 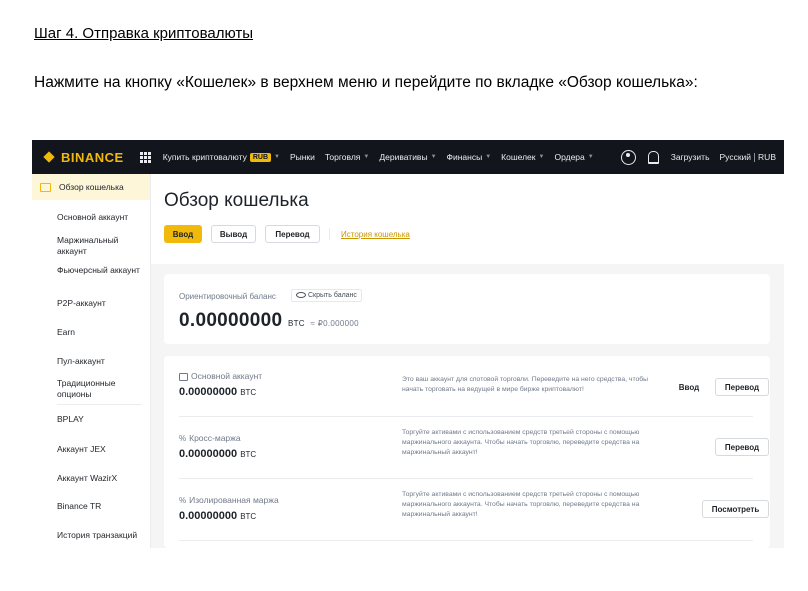 I want to click on nav-label: Финансы, so click(x=464, y=157).